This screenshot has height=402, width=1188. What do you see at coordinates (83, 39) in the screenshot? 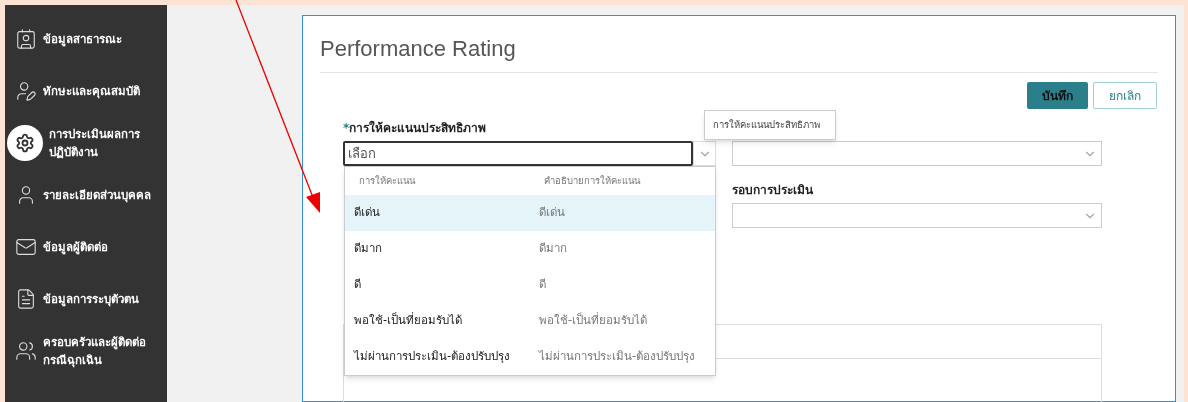
I see `sidebar-label: ข้อมูลสาธารณะ` at bounding box center [83, 39].